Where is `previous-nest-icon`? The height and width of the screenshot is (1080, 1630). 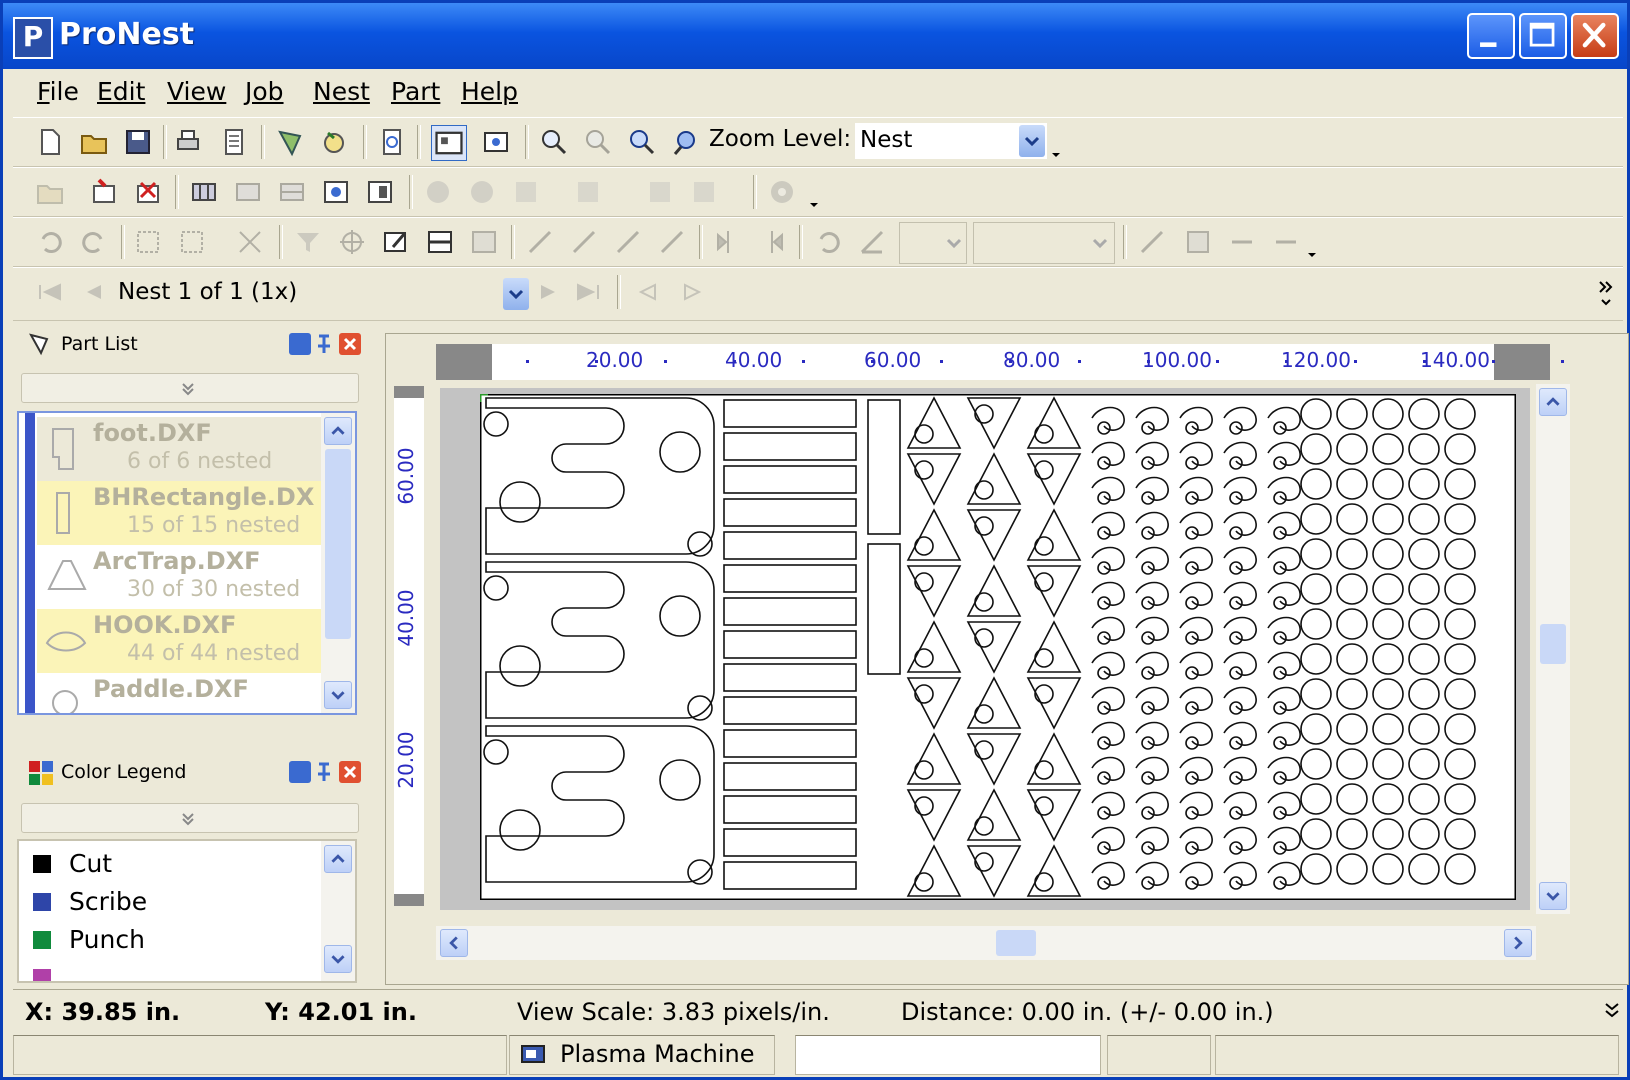 previous-nest-icon is located at coordinates (94, 292).